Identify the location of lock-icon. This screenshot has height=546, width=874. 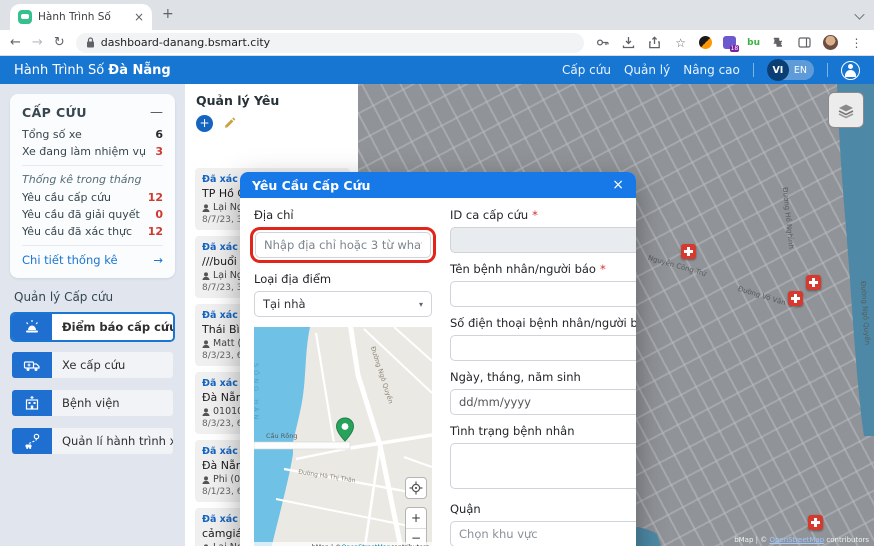
(90, 42).